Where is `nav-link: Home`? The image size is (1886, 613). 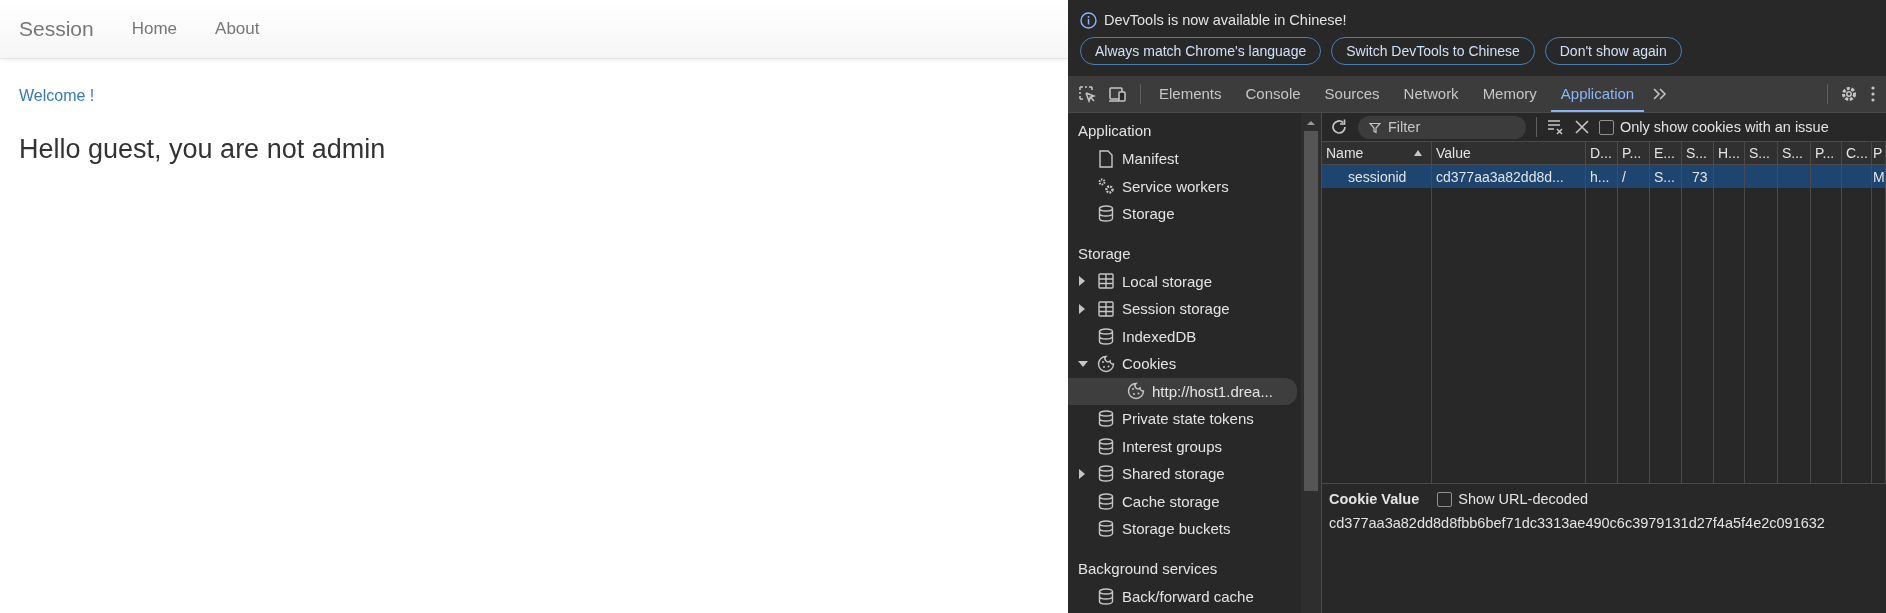 nav-link: Home is located at coordinates (154, 29).